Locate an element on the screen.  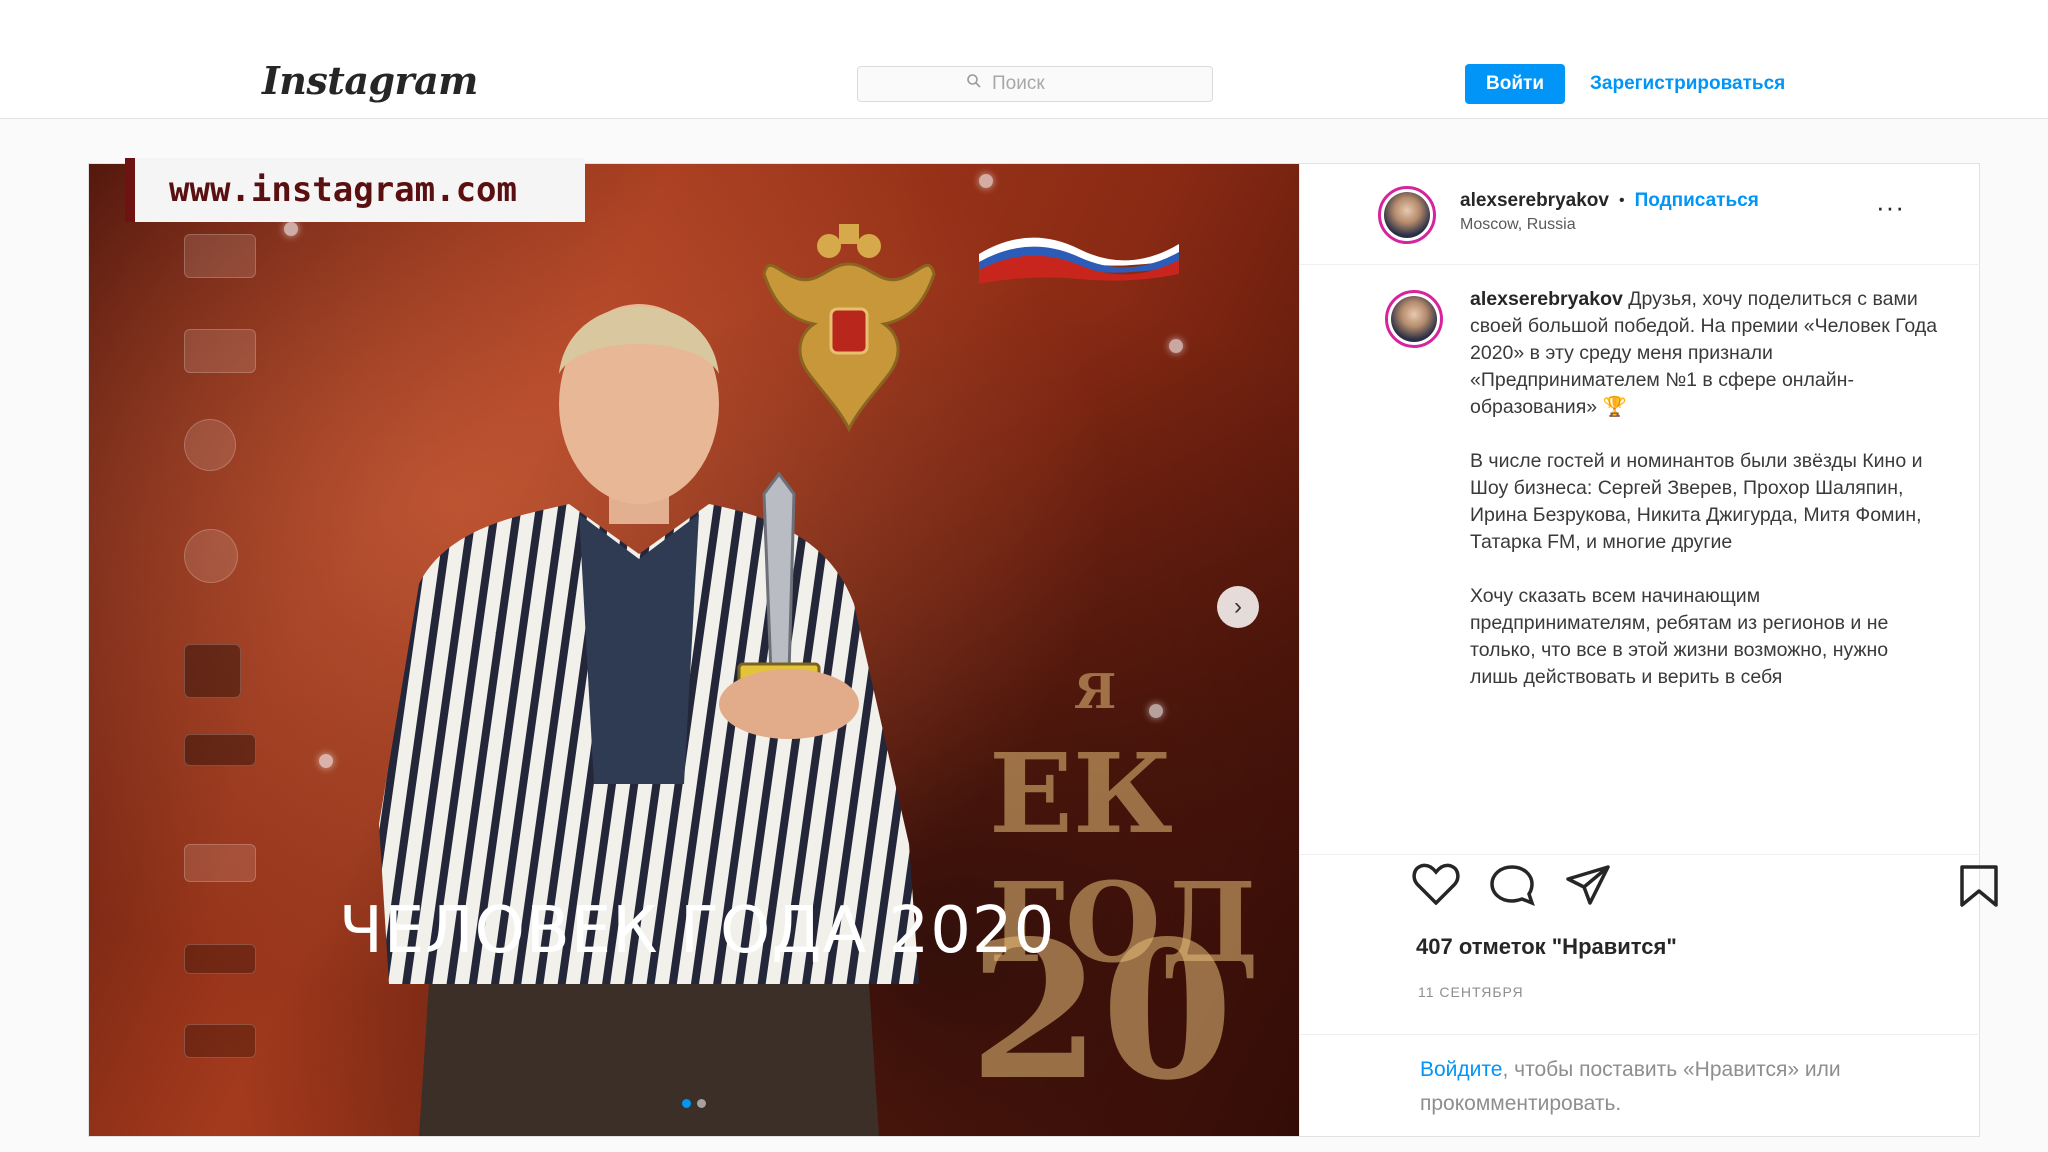
author-username: alexserebryakov is located at coordinates (1534, 201).